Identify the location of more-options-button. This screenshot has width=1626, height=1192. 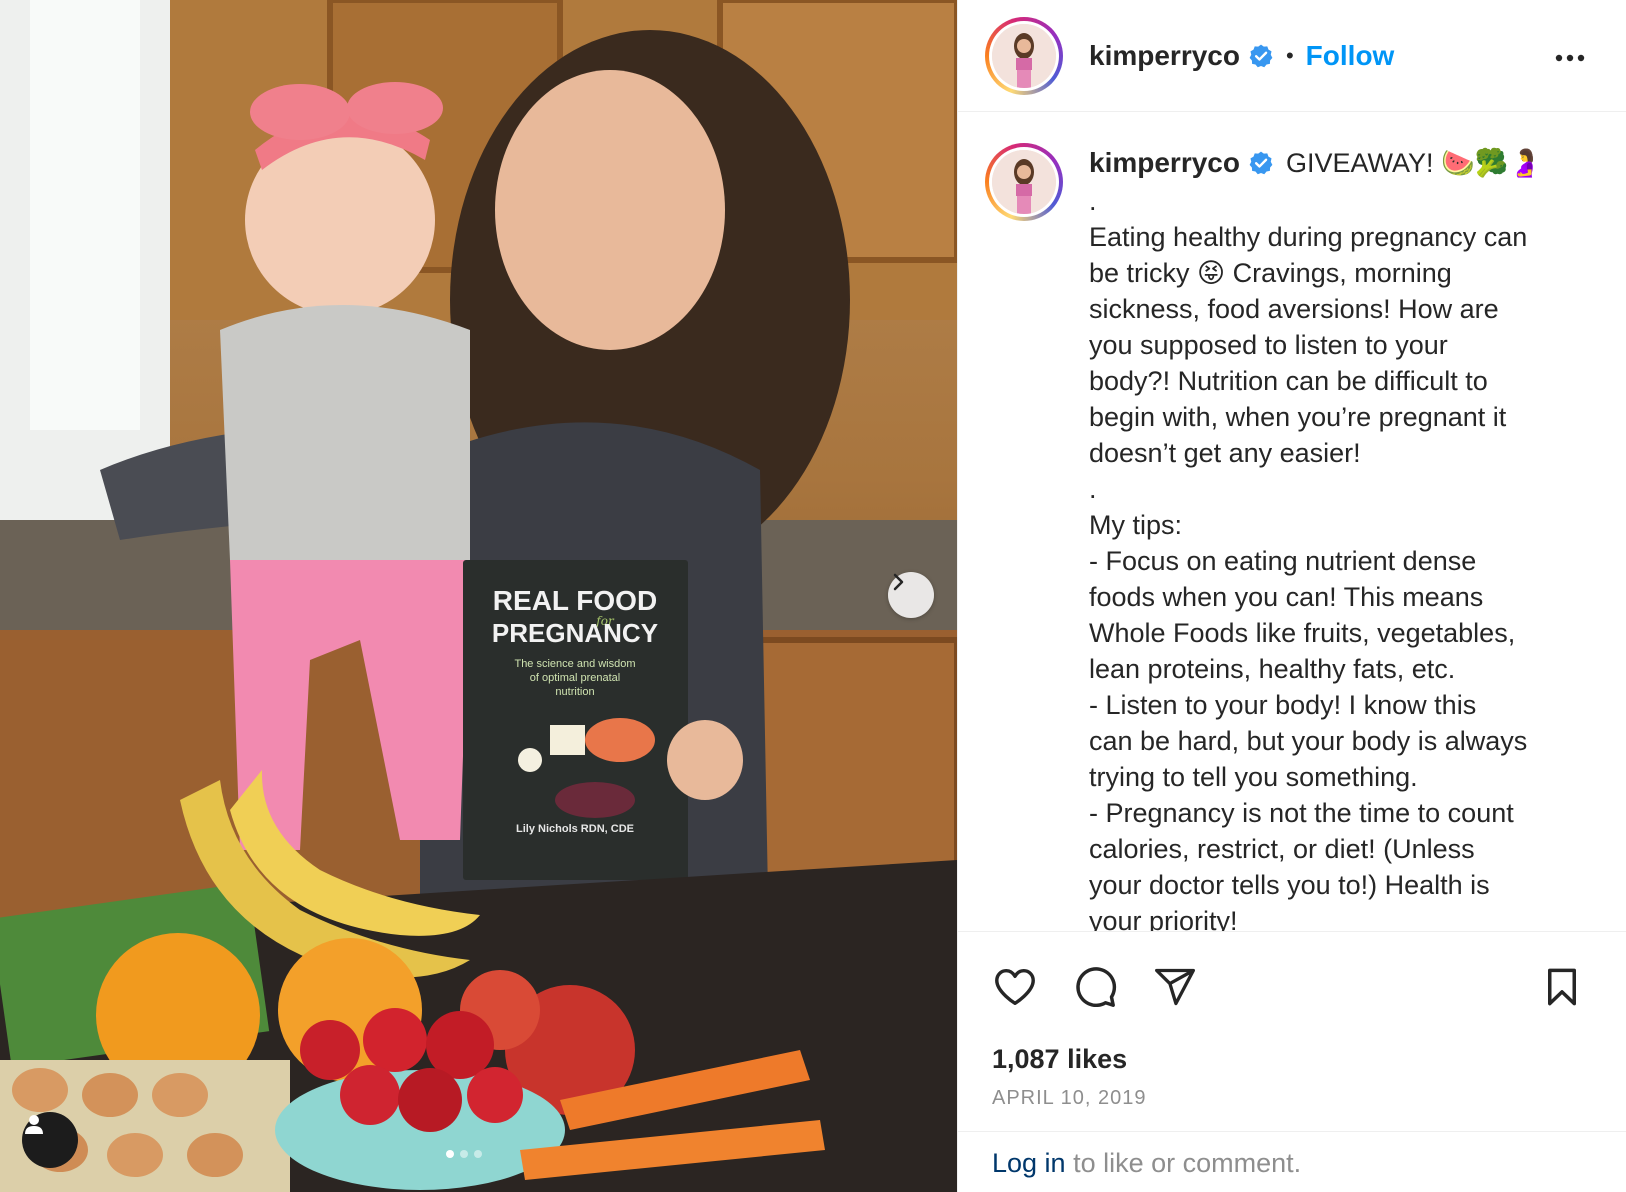
(1570, 60).